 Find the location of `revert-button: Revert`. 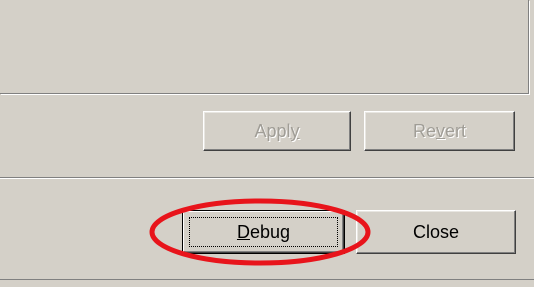

revert-button: Revert is located at coordinates (439, 131).